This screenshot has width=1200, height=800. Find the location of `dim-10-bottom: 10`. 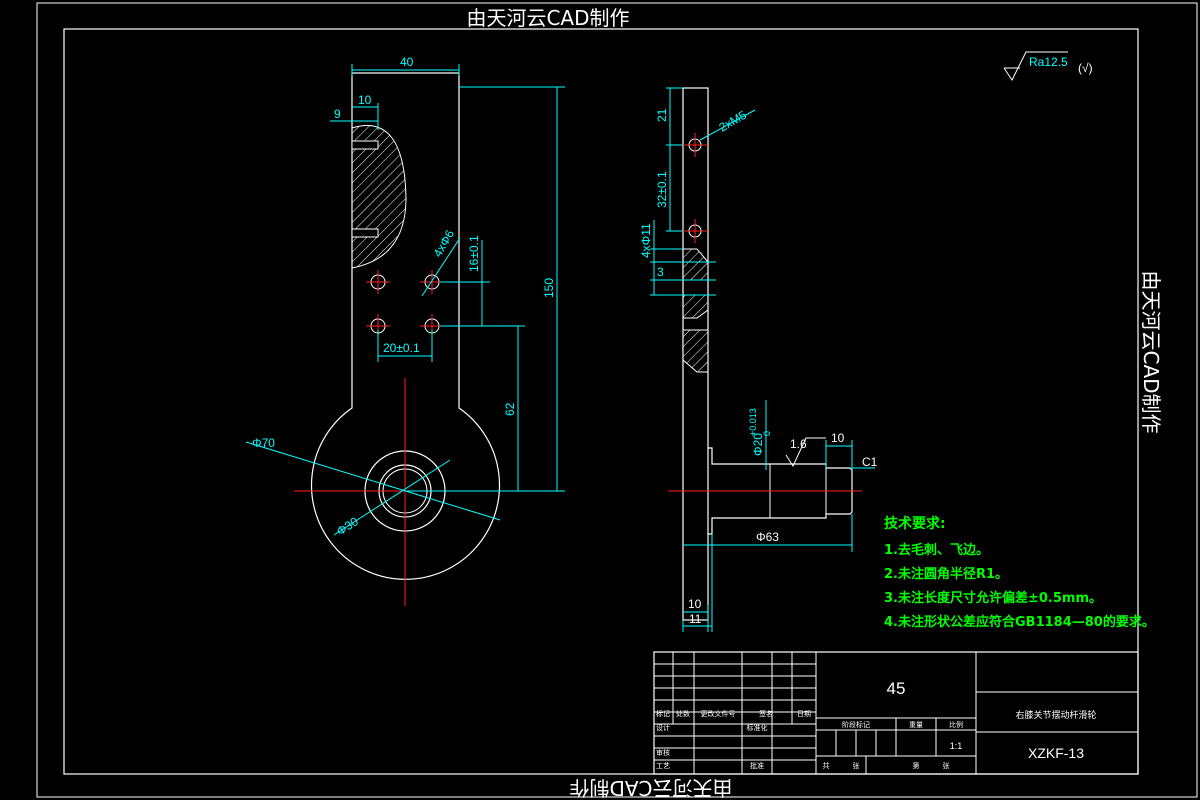

dim-10-bottom: 10 is located at coordinates (695, 604).